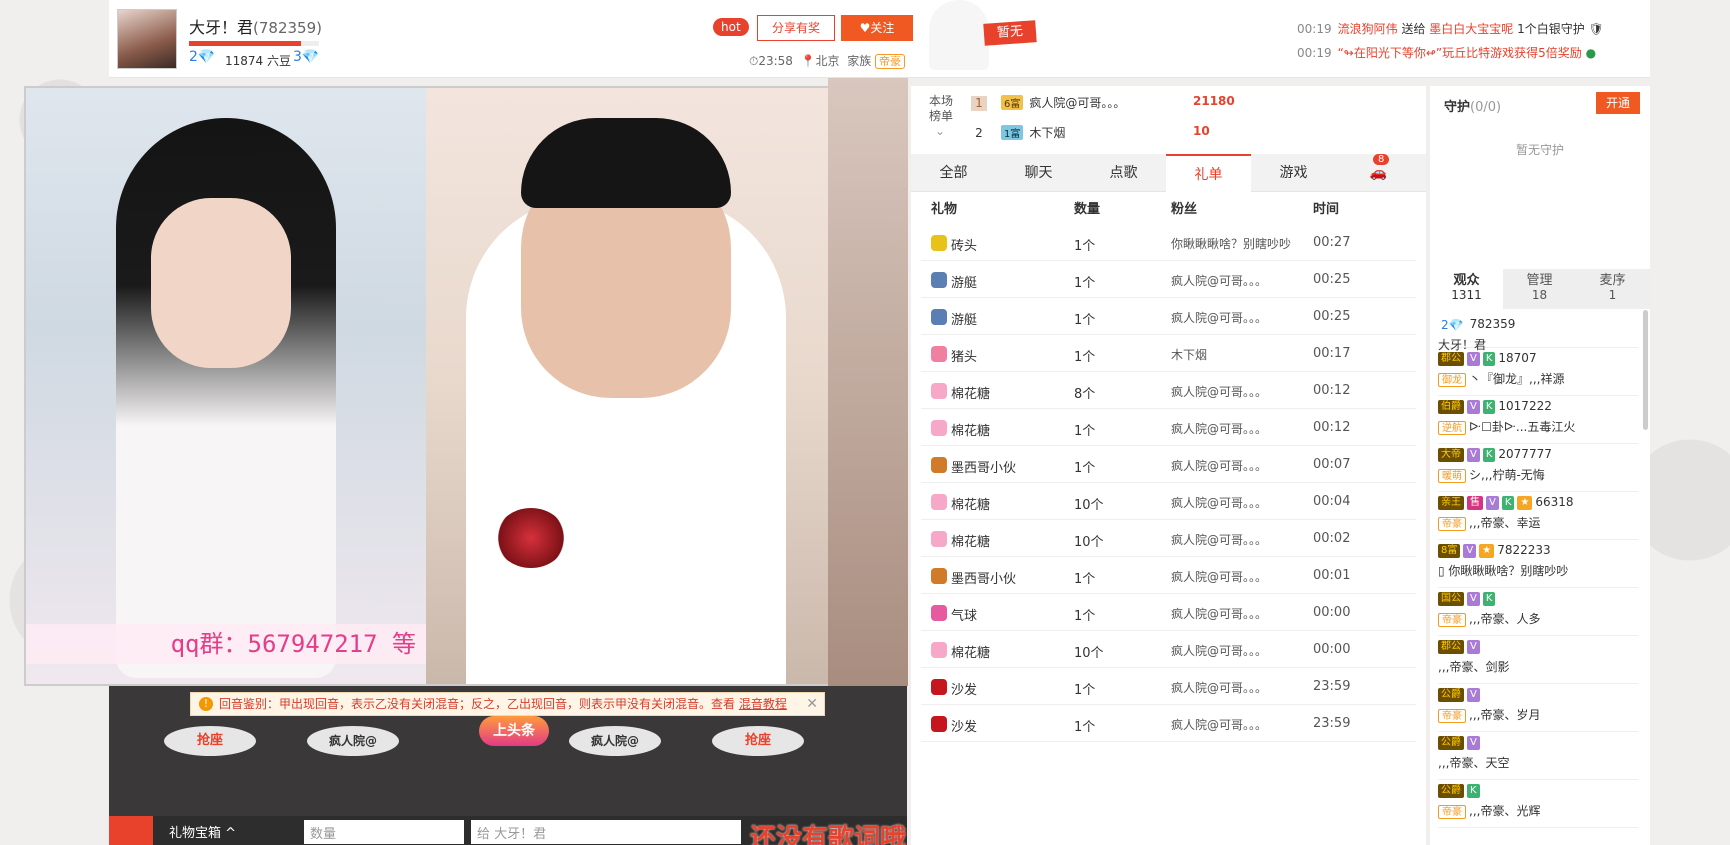 The image size is (1730, 845). I want to click on tab-gift-list: 礼单, so click(1208, 173).